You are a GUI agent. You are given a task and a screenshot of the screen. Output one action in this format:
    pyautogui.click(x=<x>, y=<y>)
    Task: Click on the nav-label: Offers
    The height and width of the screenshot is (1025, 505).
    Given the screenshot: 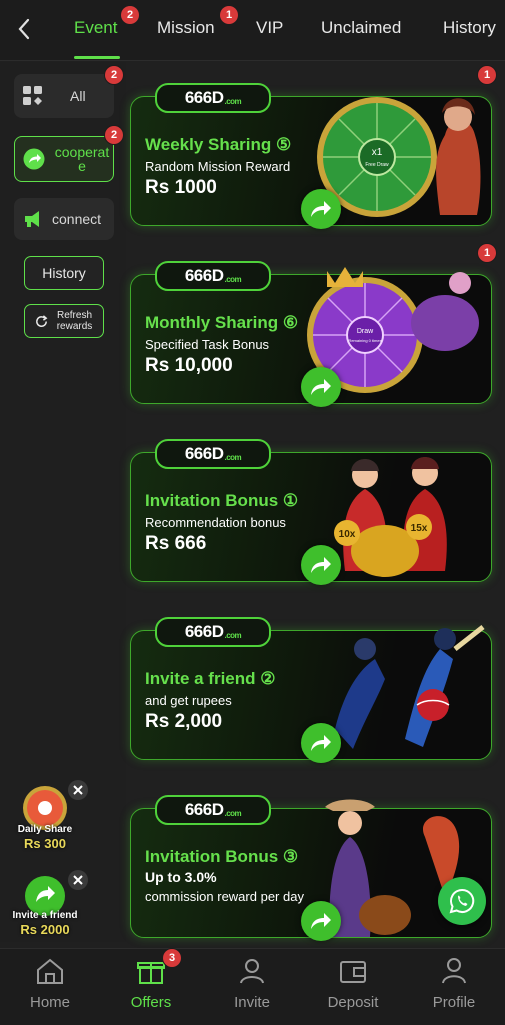 What is the action you would take?
    pyautogui.click(x=151, y=1002)
    